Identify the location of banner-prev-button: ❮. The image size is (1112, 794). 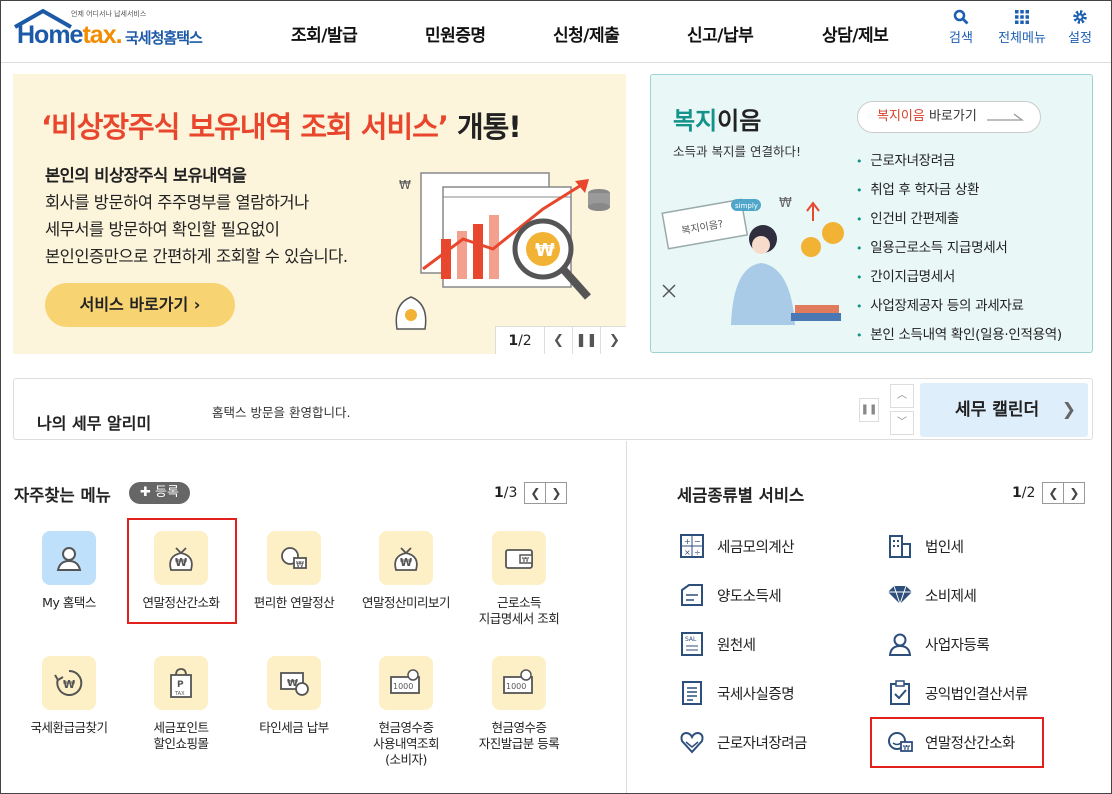
(558, 340).